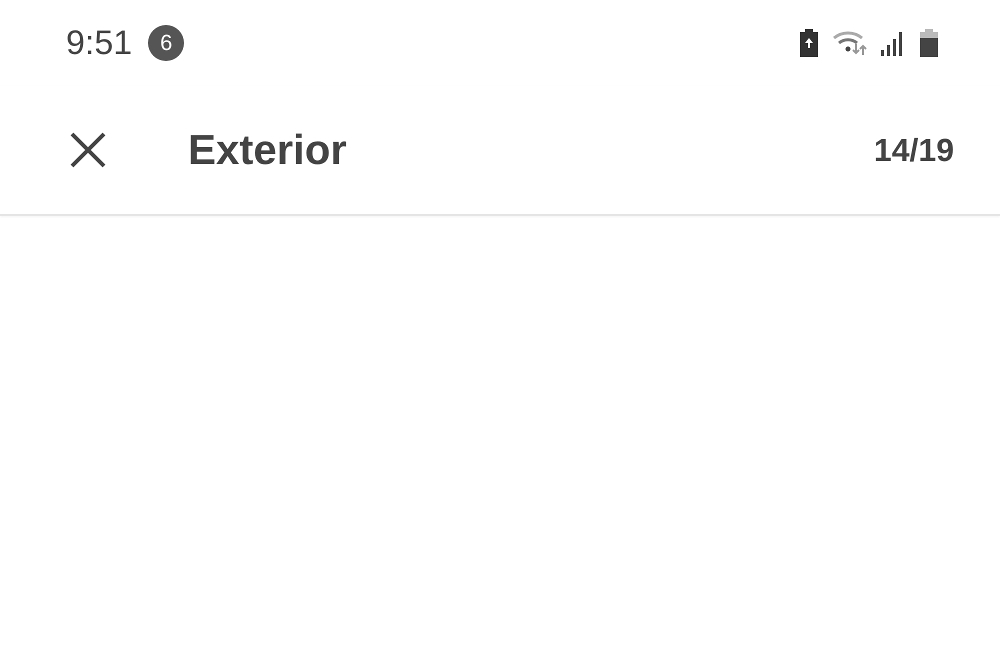  I want to click on image-counter: 14/19, so click(914, 150).